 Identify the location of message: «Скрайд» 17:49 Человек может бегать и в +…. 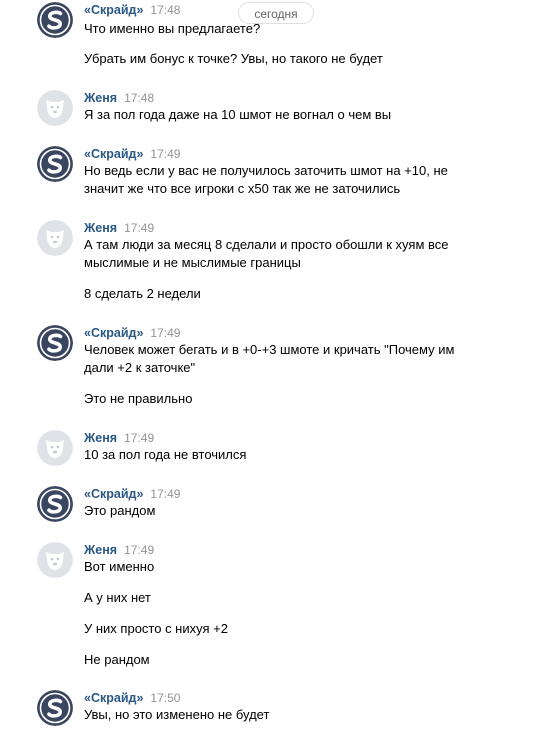
(276, 368).